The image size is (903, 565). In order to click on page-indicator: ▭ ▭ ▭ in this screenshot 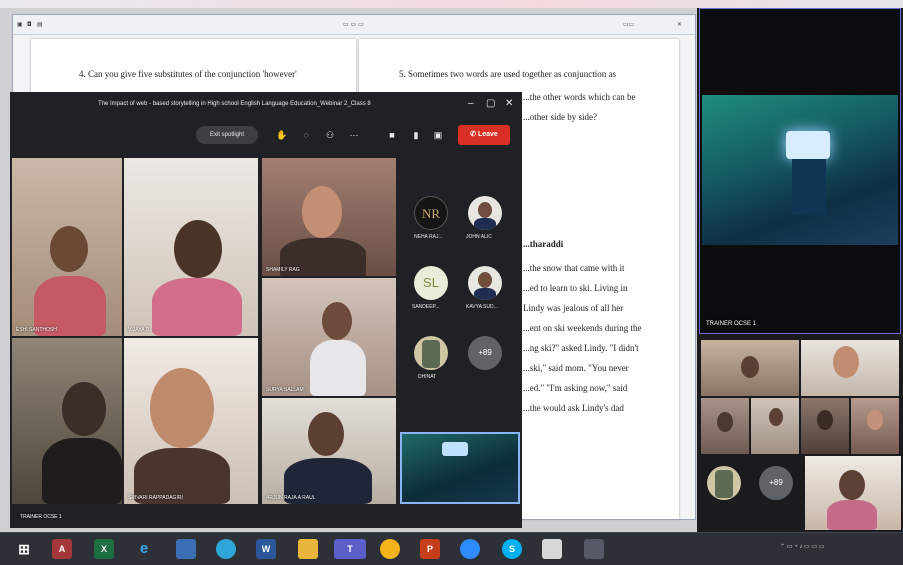, I will do `click(353, 24)`.